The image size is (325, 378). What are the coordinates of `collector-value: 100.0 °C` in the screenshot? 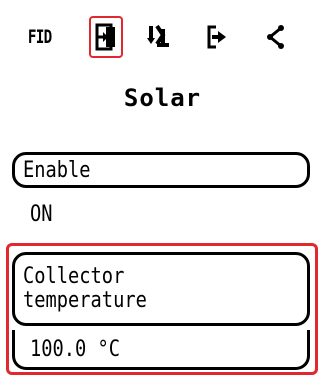 It's located at (83, 349).